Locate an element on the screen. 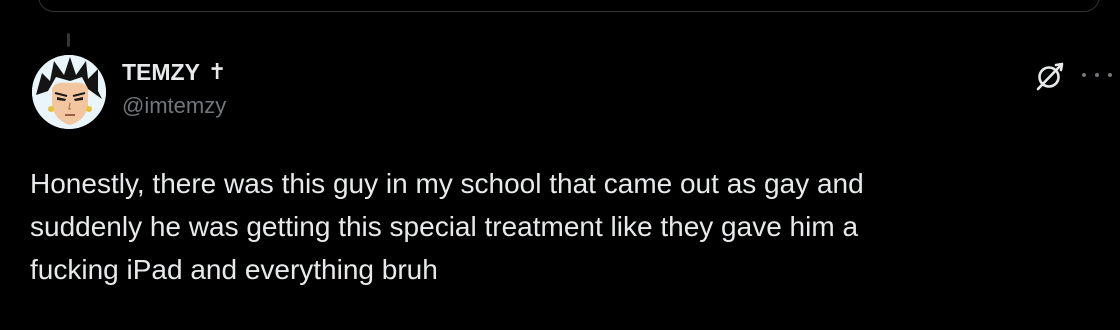 The image size is (1120, 330). cross-emoji-icon: ✝ is located at coordinates (217, 71).